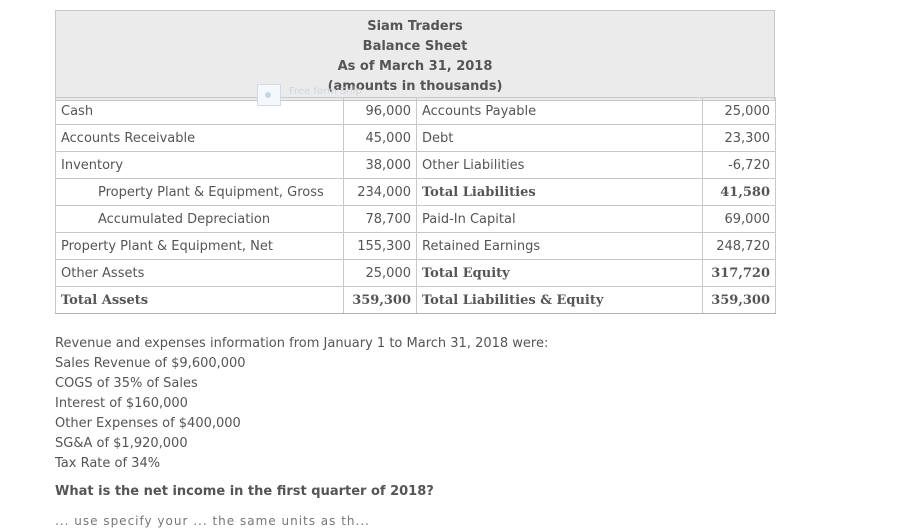 Image resolution: width=897 pixels, height=528 pixels. What do you see at coordinates (121, 443) in the screenshot?
I see `info-line: SG&A of $1,920,000` at bounding box center [121, 443].